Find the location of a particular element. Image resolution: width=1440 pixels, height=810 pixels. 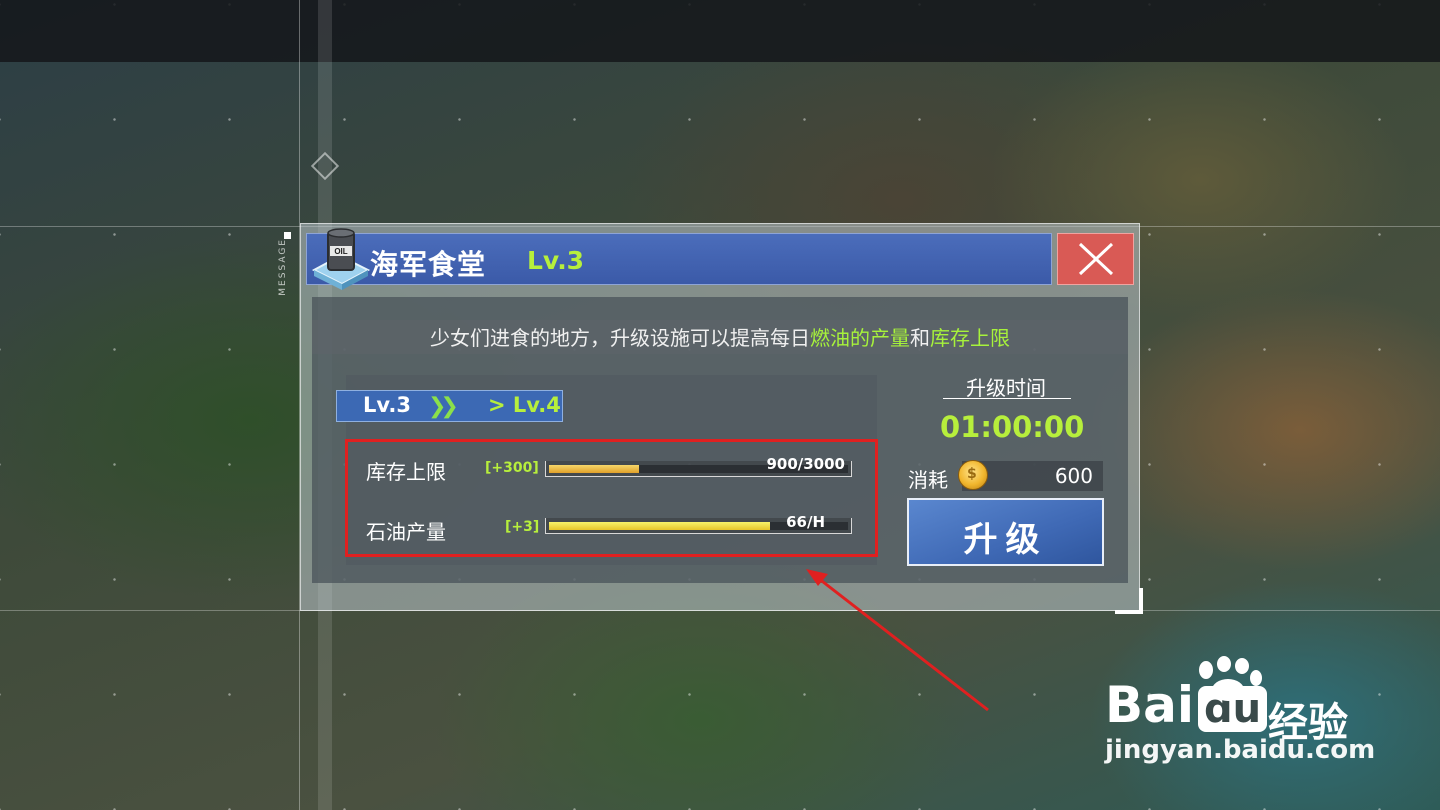

paw-icon is located at coordinates (1230, 678).